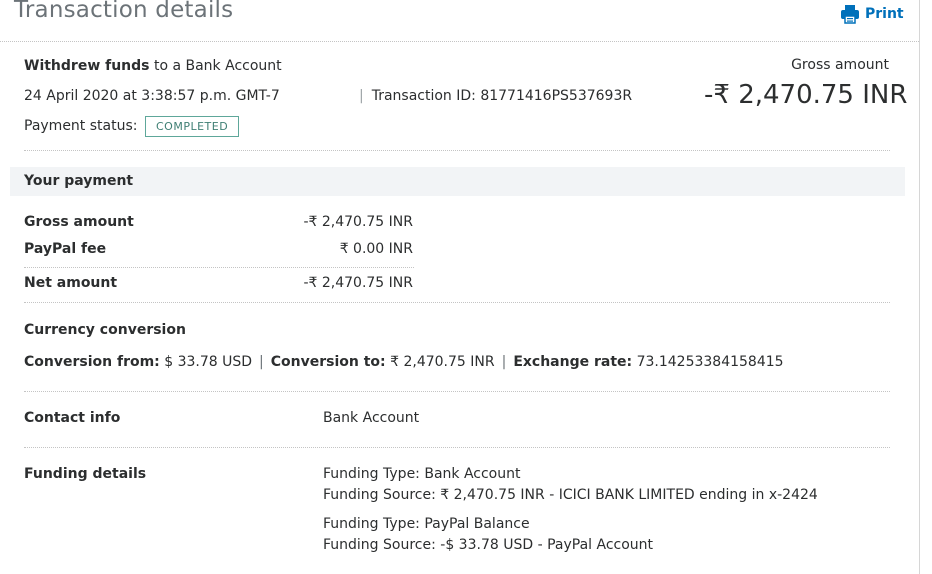 The height and width of the screenshot is (574, 932). Describe the element at coordinates (457, 150) in the screenshot. I see `header-divider` at that location.